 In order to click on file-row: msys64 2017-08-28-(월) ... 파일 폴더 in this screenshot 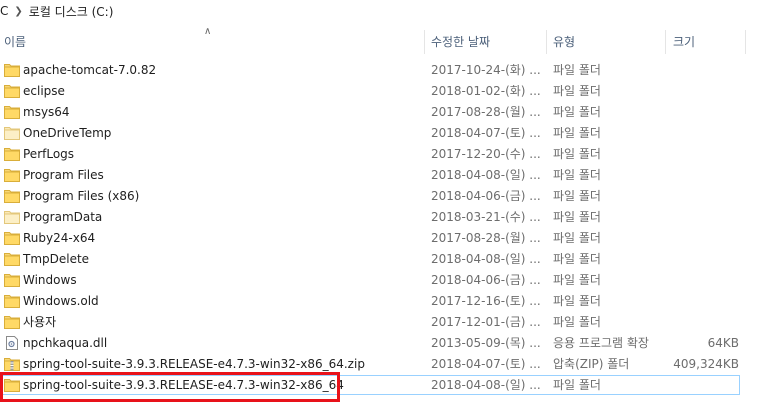, I will do `click(390, 112)`.